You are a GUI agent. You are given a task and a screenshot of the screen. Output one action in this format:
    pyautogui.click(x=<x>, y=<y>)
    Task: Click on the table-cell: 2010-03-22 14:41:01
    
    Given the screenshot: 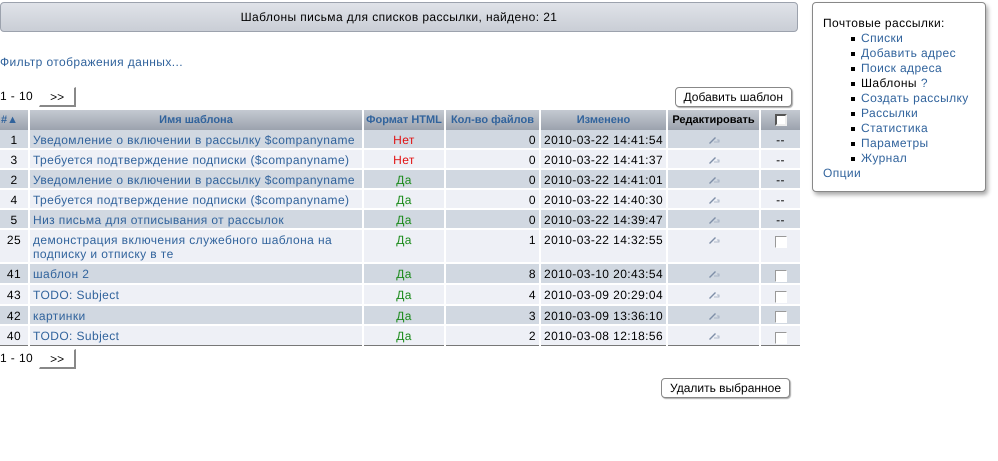 What is the action you would take?
    pyautogui.click(x=603, y=179)
    